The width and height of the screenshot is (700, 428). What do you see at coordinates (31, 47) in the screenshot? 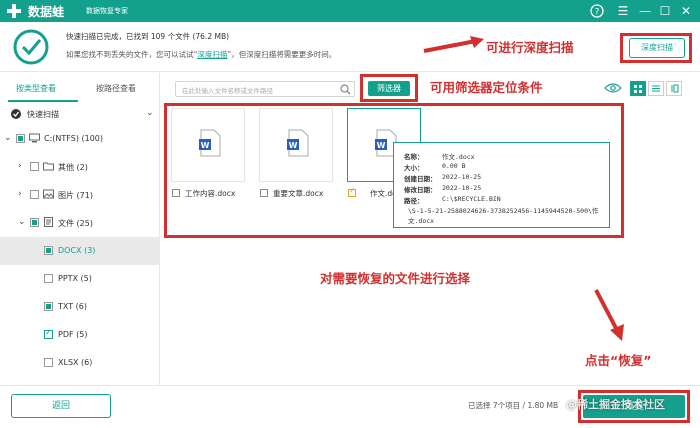
I see `scan-complete-icon` at bounding box center [31, 47].